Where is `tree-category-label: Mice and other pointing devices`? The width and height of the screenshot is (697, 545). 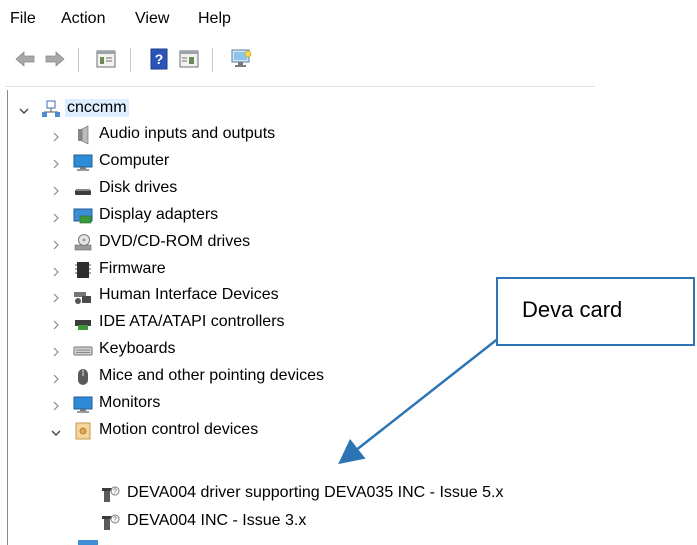
tree-category-label: Mice and other pointing devices is located at coordinates (212, 375).